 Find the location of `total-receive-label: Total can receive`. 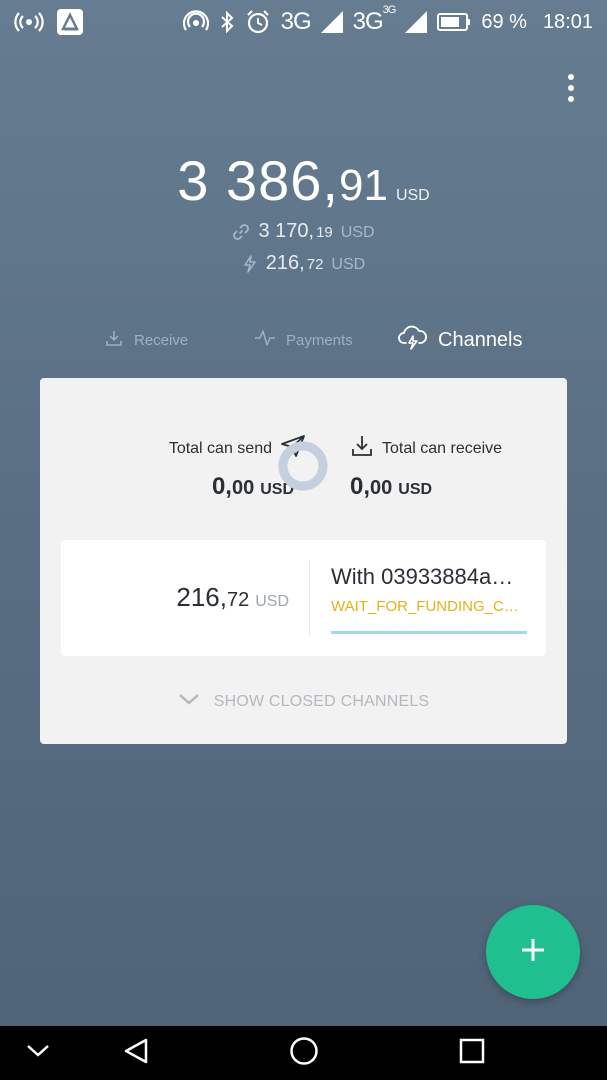

total-receive-label: Total can receive is located at coordinates (442, 448).